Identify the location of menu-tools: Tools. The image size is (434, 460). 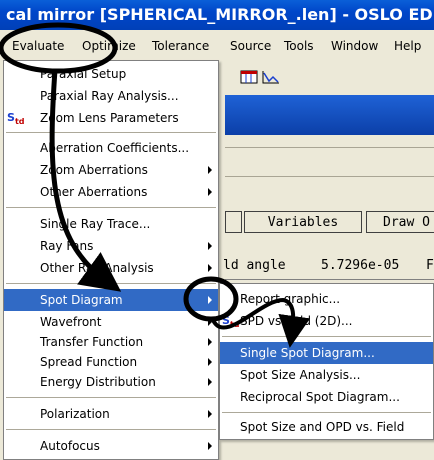
(299, 46).